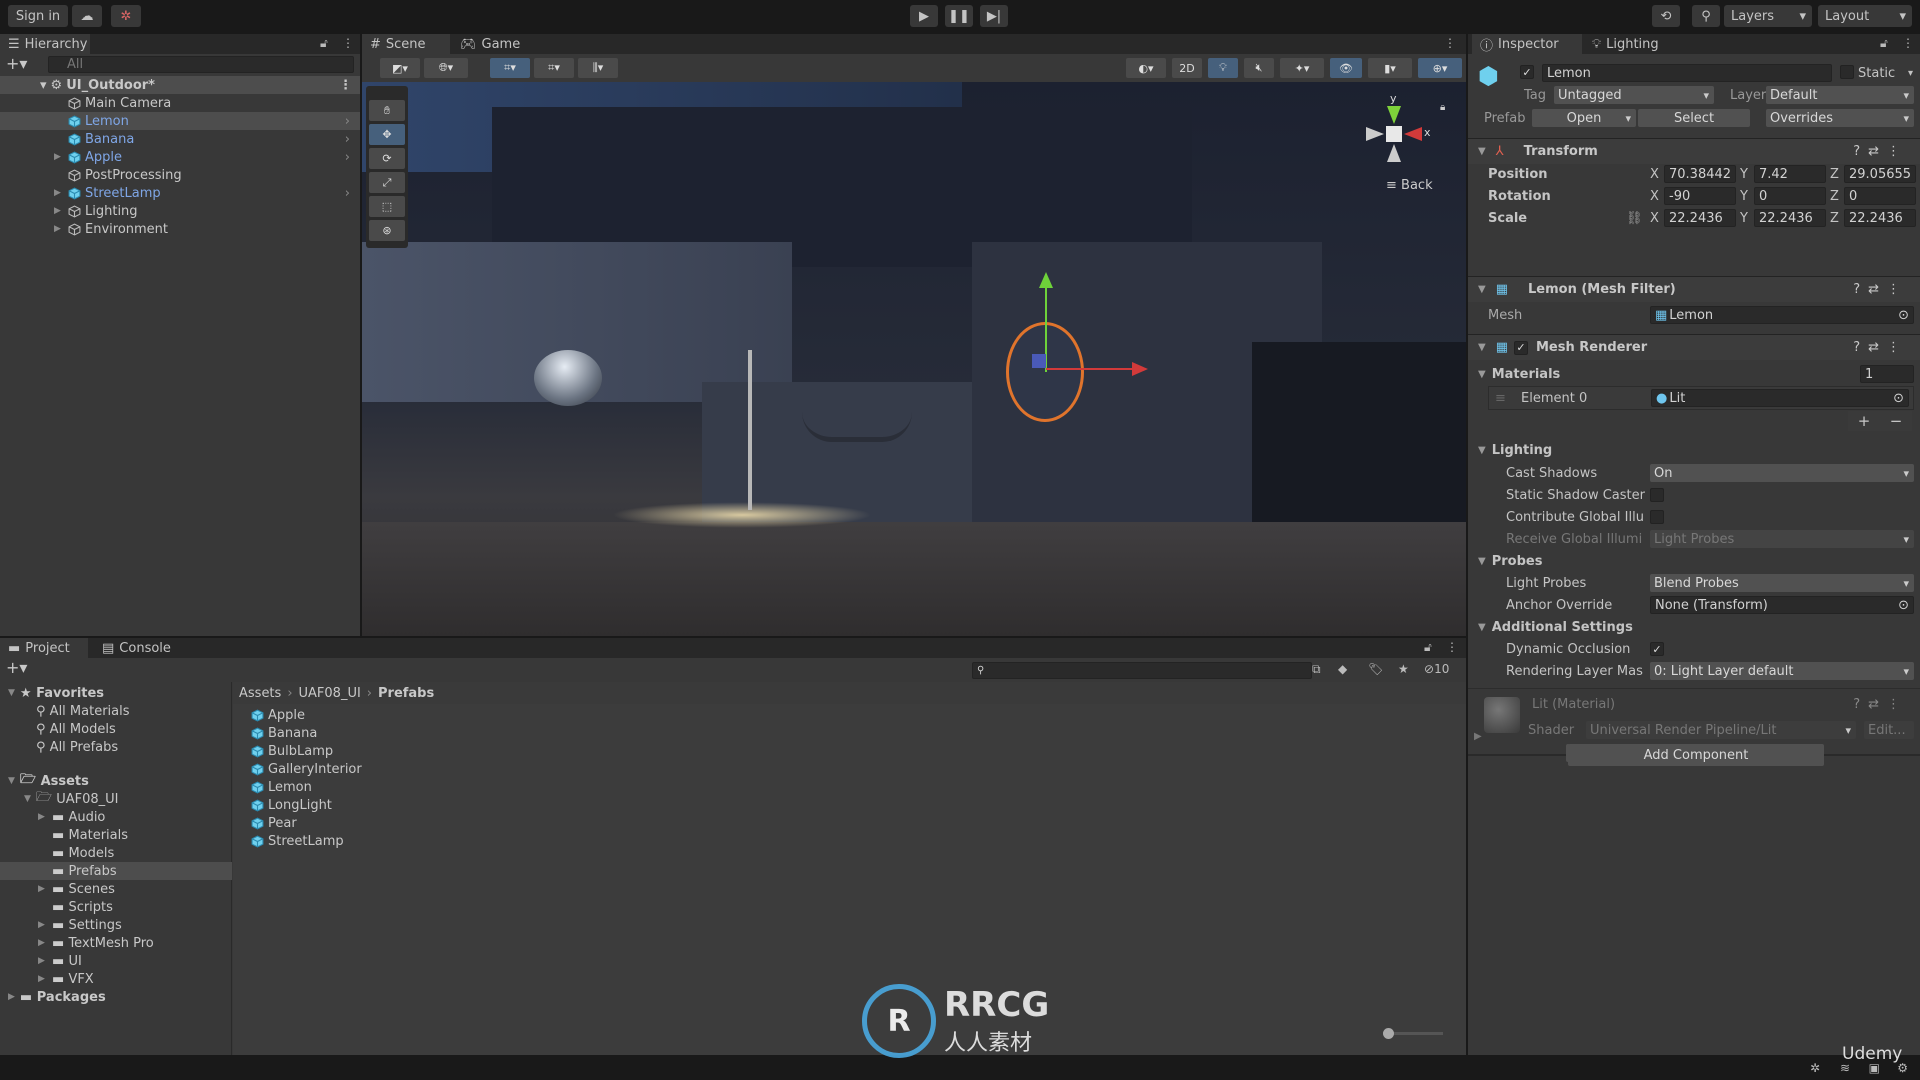  What do you see at coordinates (1346, 68) in the screenshot?
I see `visibility-toggle-icon: 👁︎` at bounding box center [1346, 68].